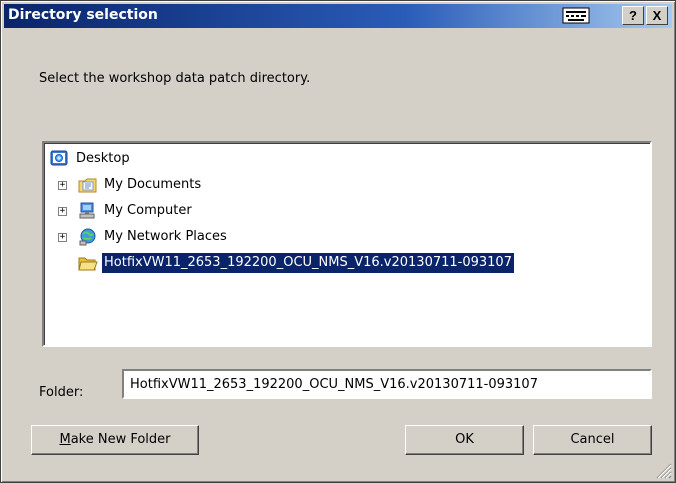 This screenshot has height=483, width=676. Describe the element at coordinates (464, 440) in the screenshot. I see `ok-button: OK` at that location.